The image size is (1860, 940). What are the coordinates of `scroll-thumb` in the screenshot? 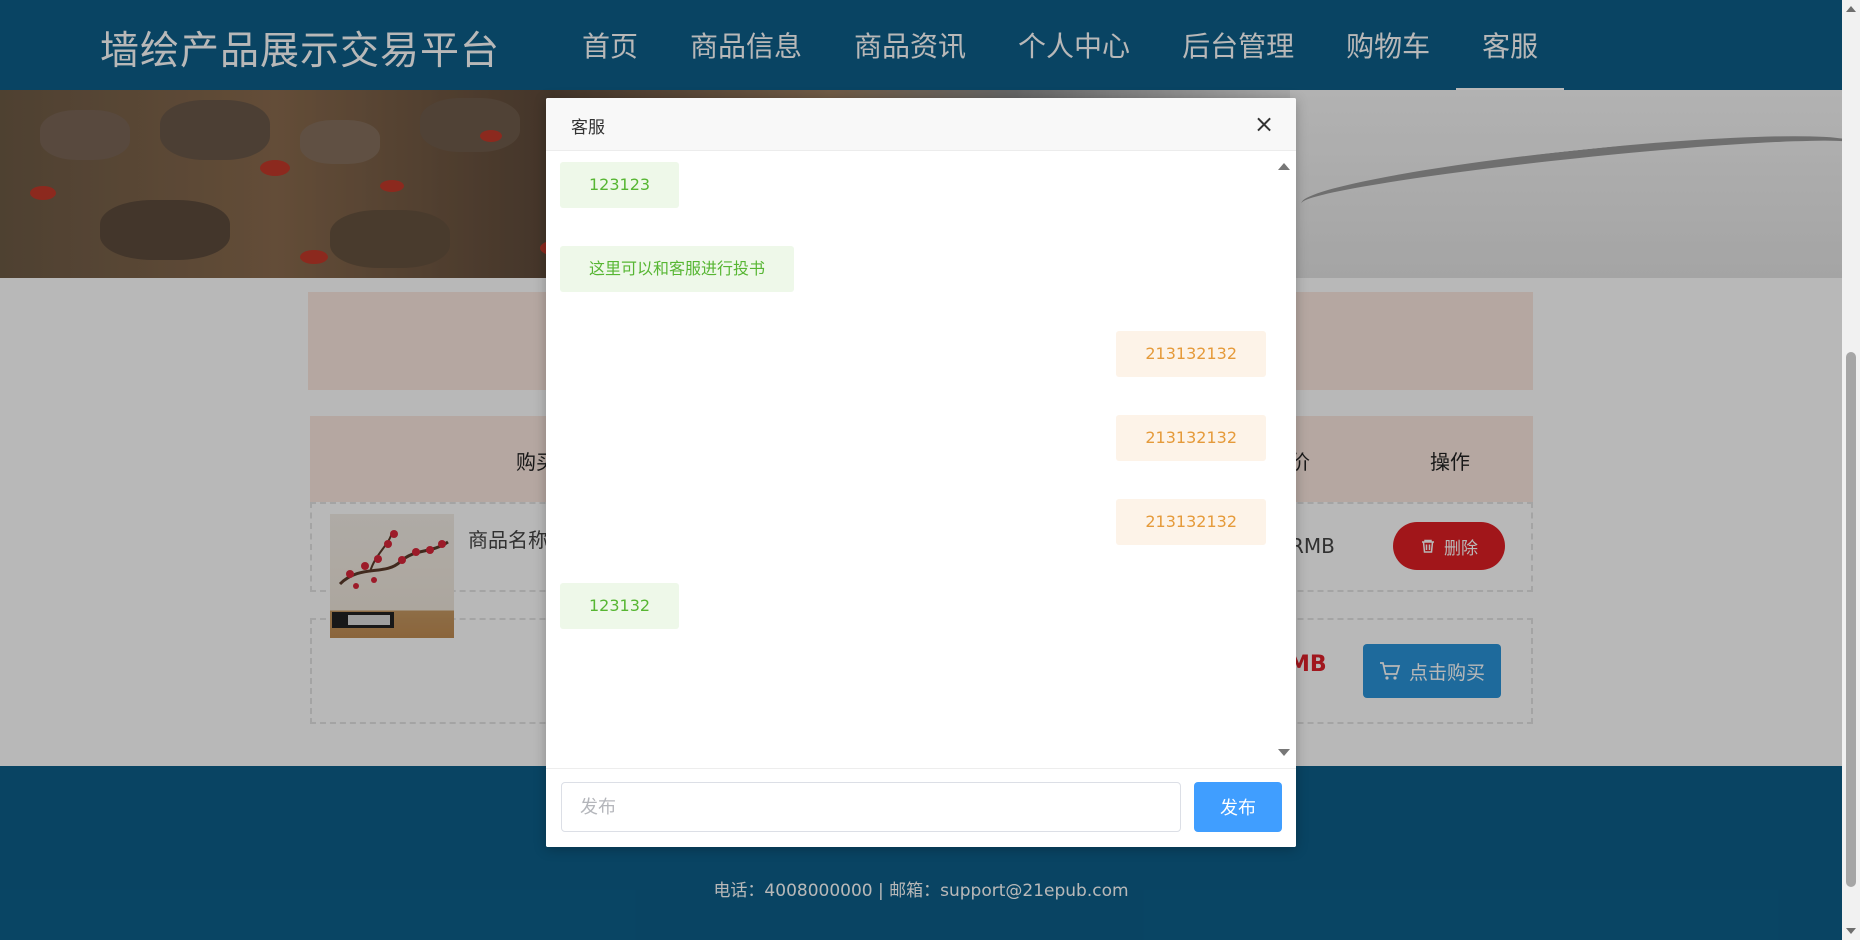 It's located at (1851, 619).